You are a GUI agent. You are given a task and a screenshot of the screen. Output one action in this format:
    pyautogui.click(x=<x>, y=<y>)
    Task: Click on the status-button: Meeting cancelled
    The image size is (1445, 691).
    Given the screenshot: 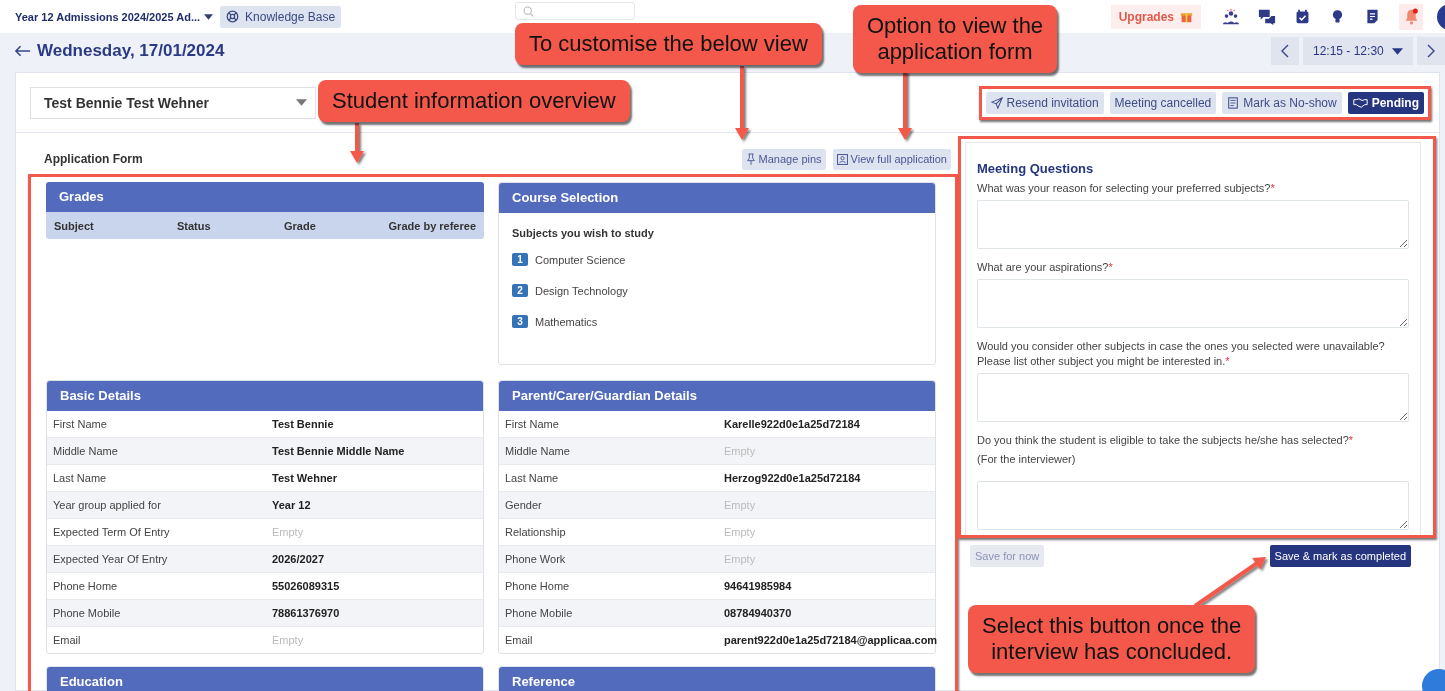 What is the action you would take?
    pyautogui.click(x=1163, y=102)
    